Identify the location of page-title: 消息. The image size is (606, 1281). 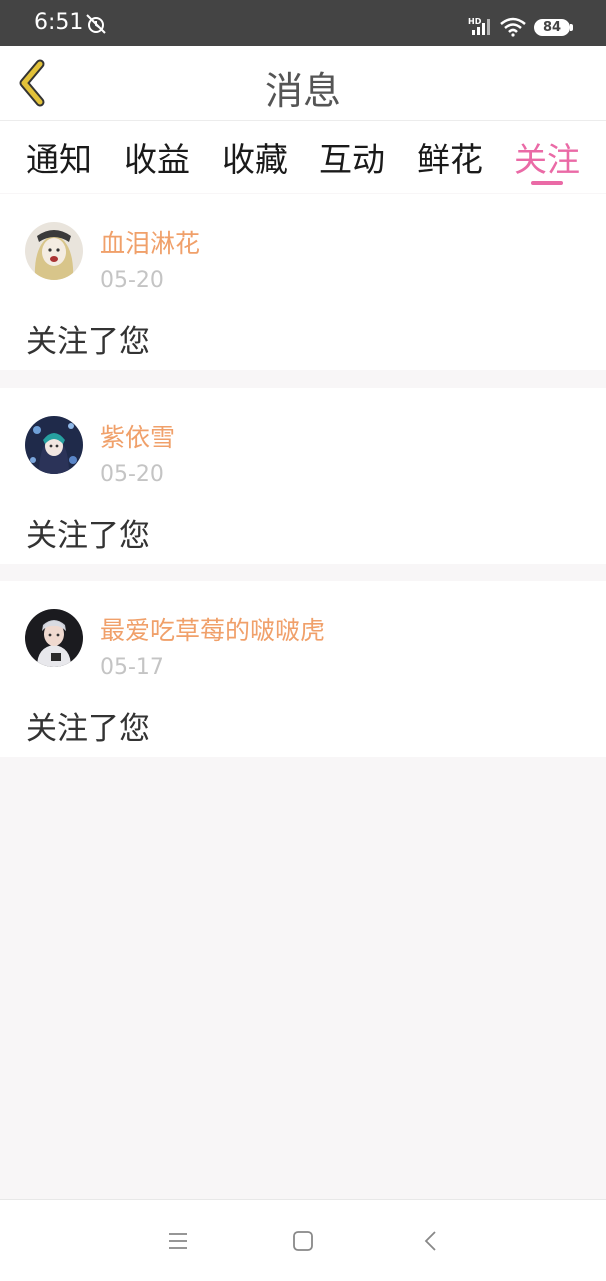
(302, 91).